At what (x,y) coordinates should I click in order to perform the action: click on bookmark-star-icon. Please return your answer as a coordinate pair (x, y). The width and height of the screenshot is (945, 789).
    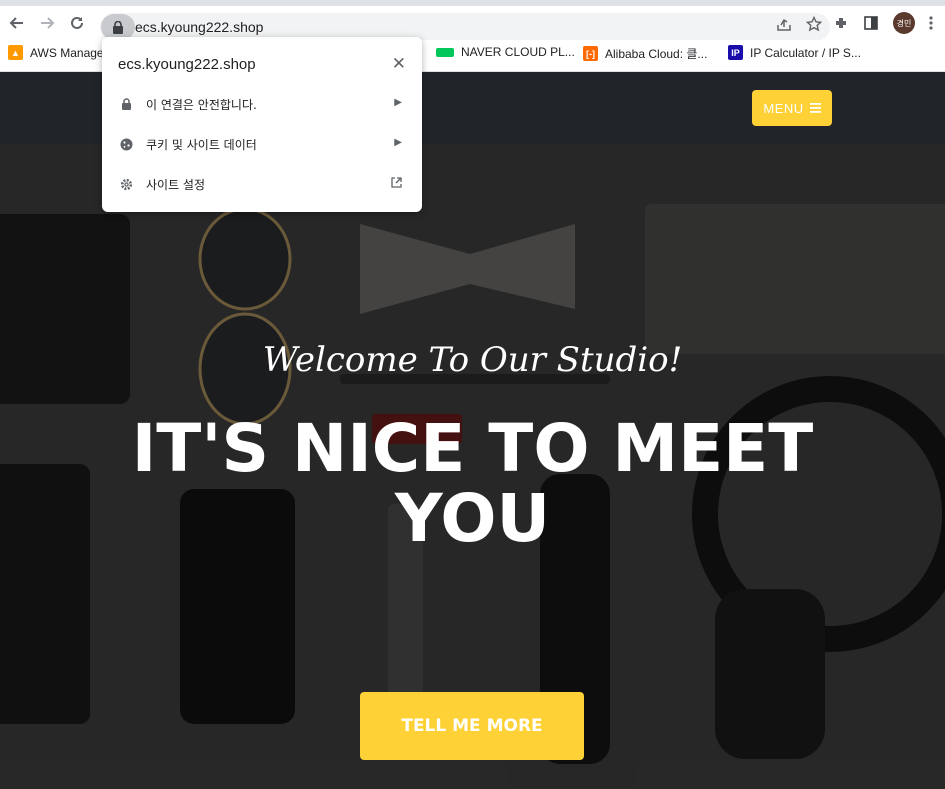
    Looking at the image, I should click on (814, 24).